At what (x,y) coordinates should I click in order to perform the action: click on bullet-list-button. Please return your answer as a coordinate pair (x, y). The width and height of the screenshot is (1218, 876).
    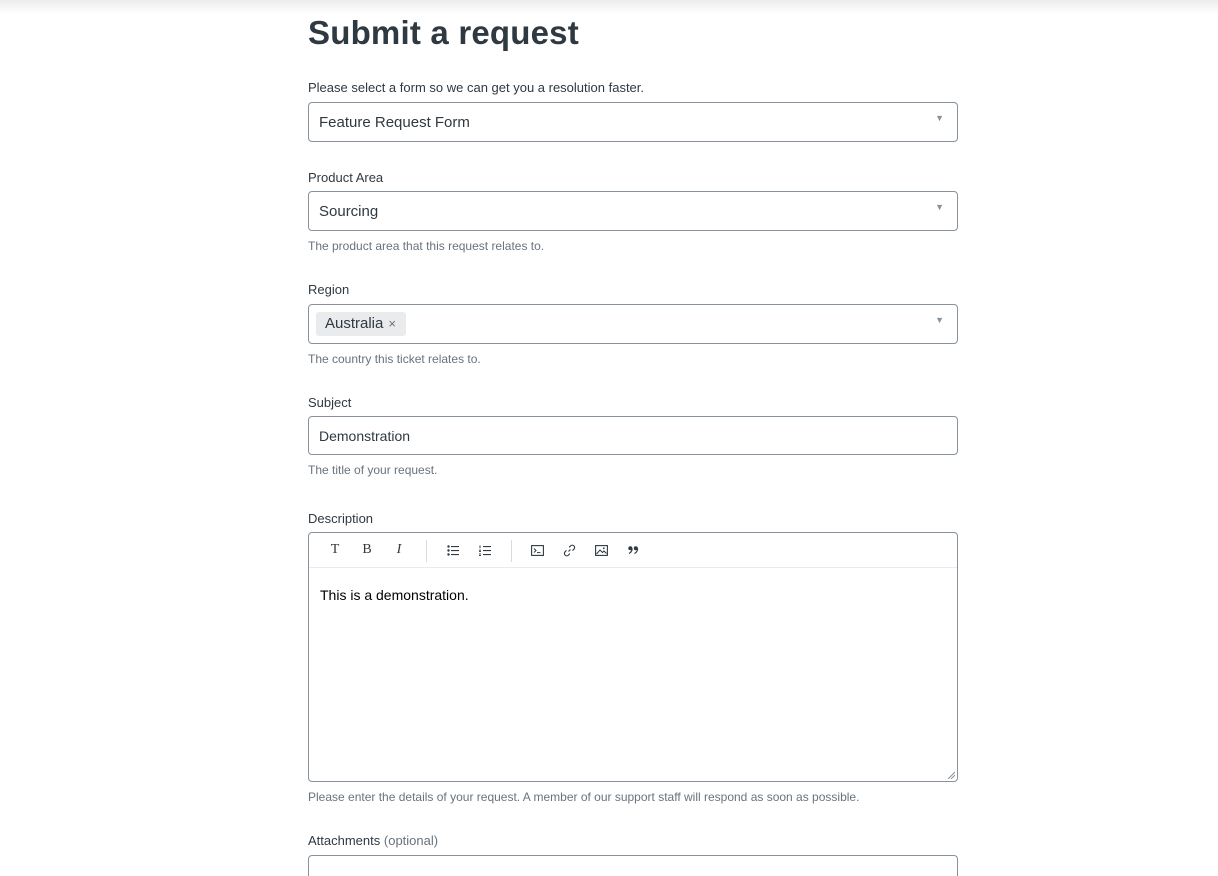
    Looking at the image, I should click on (453, 550).